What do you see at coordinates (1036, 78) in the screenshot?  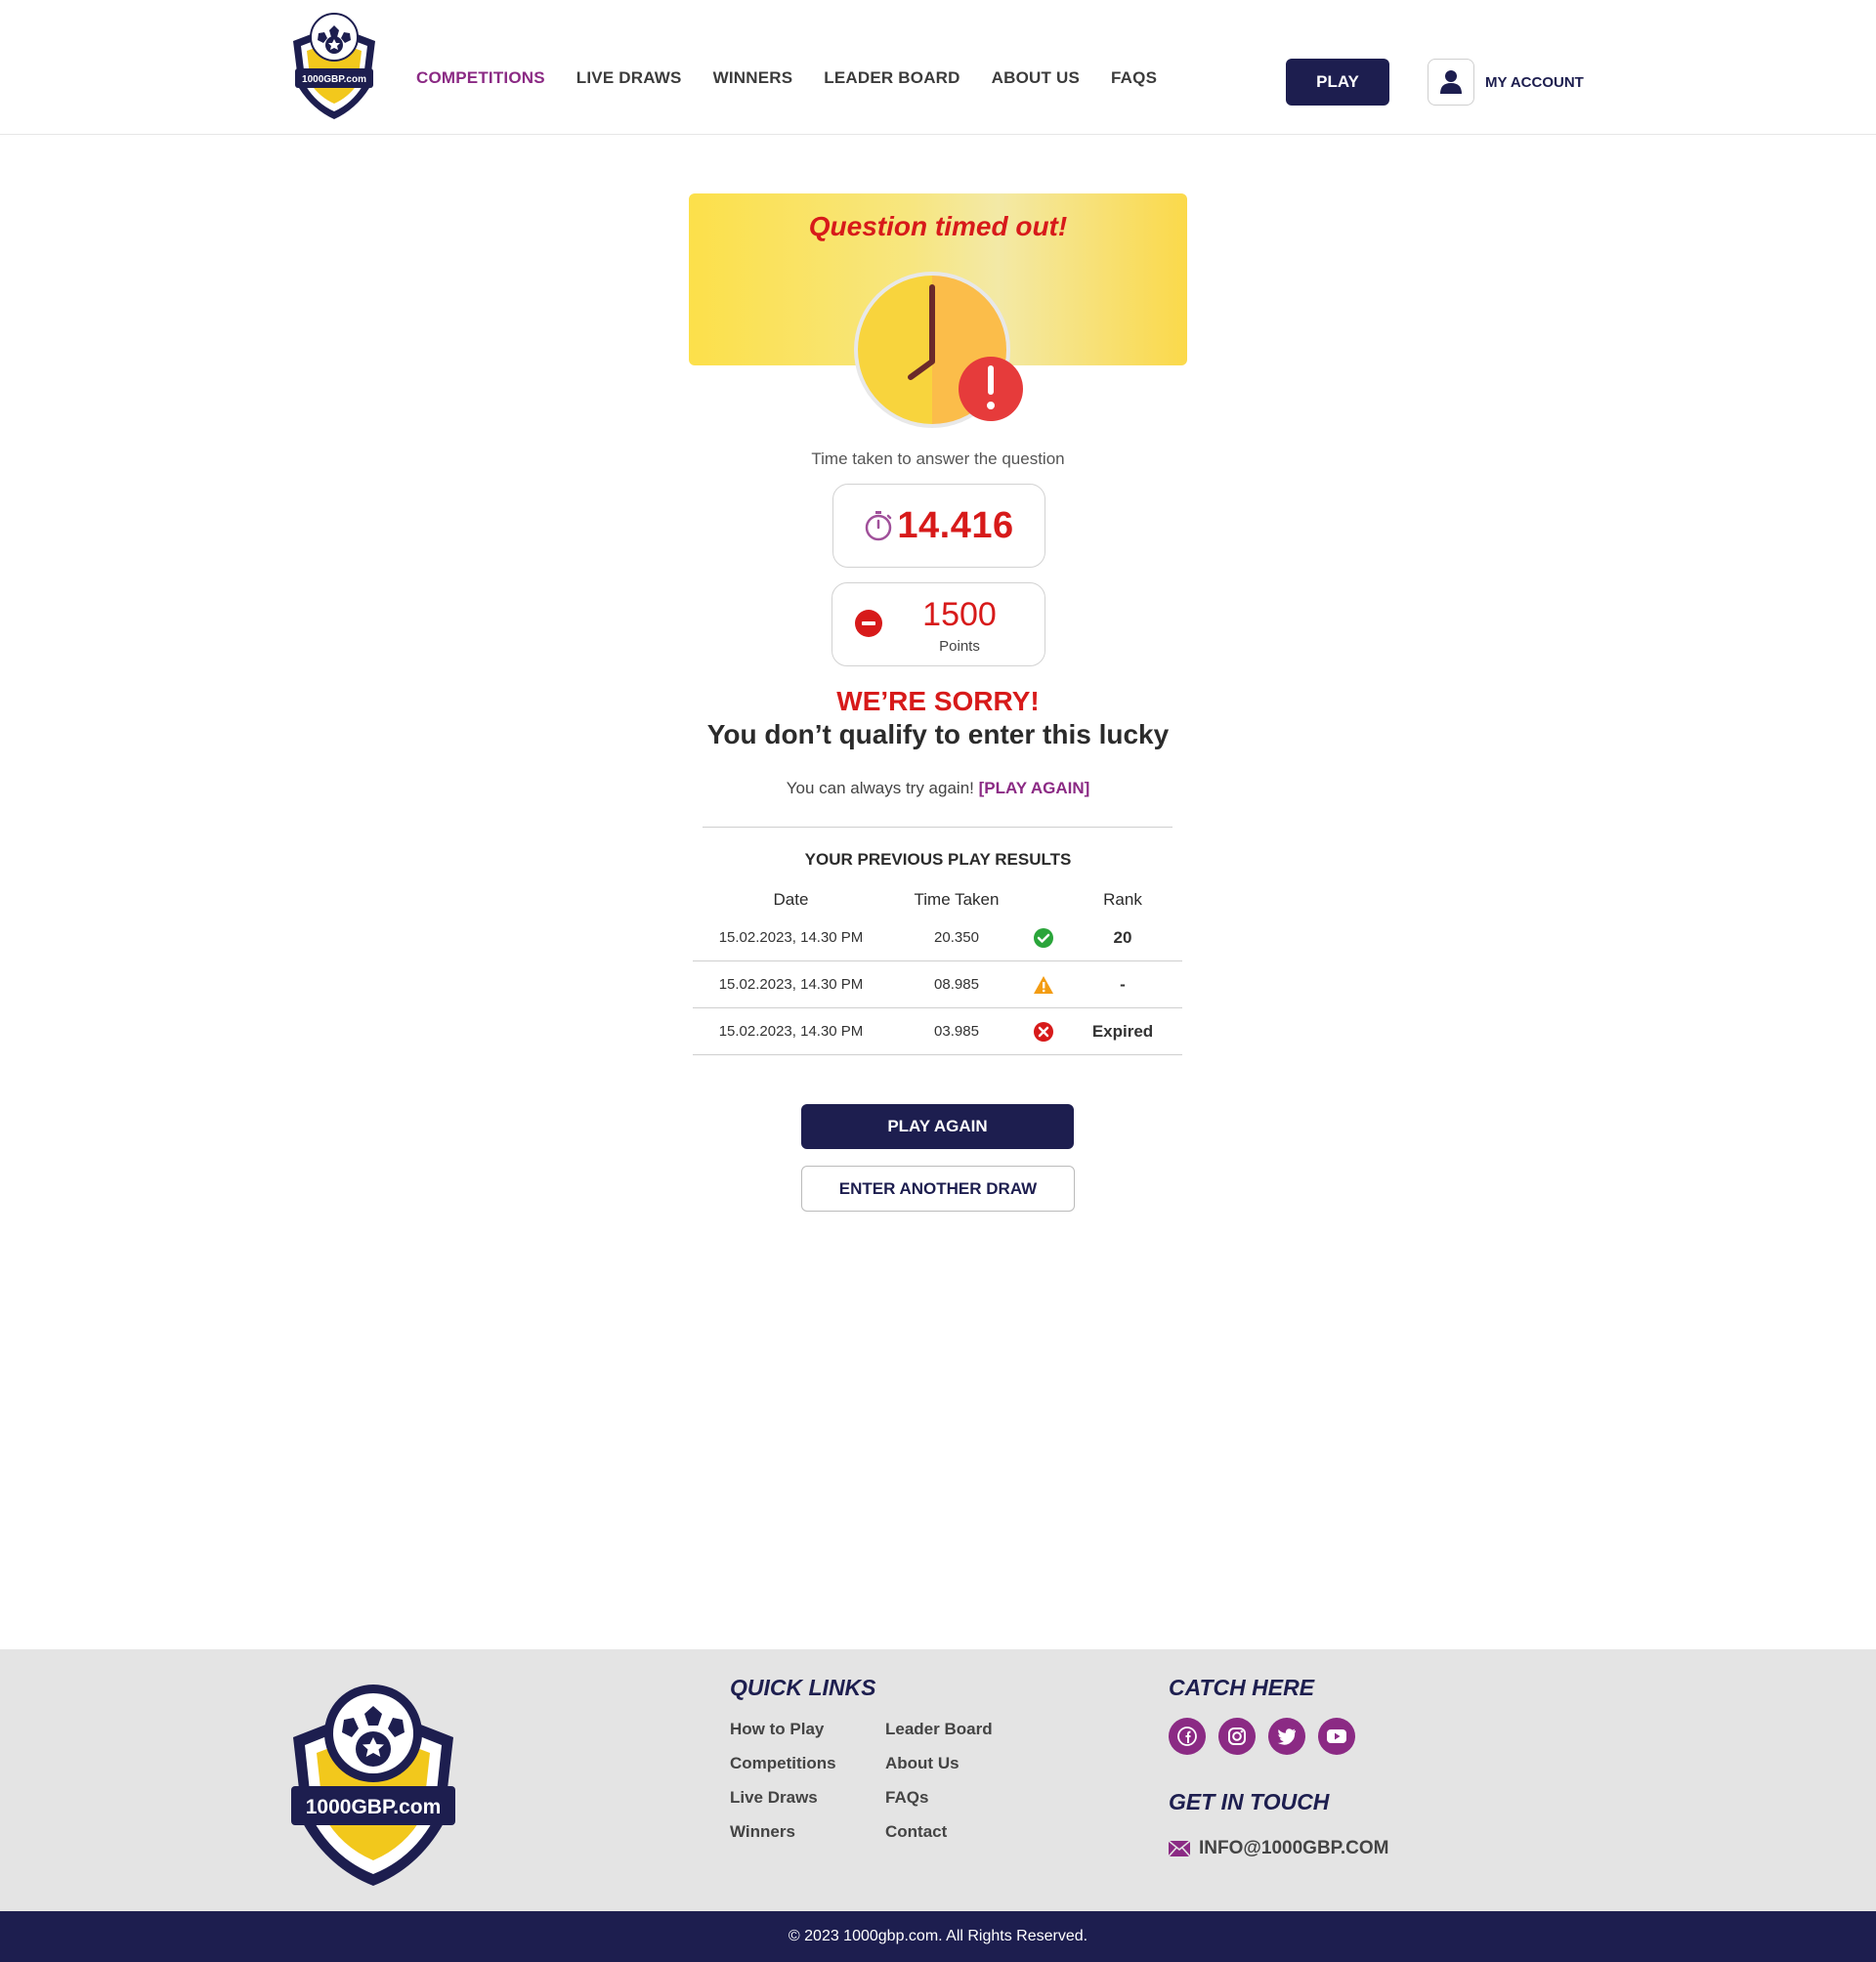 I see `nav-about-us: ABOUT US` at bounding box center [1036, 78].